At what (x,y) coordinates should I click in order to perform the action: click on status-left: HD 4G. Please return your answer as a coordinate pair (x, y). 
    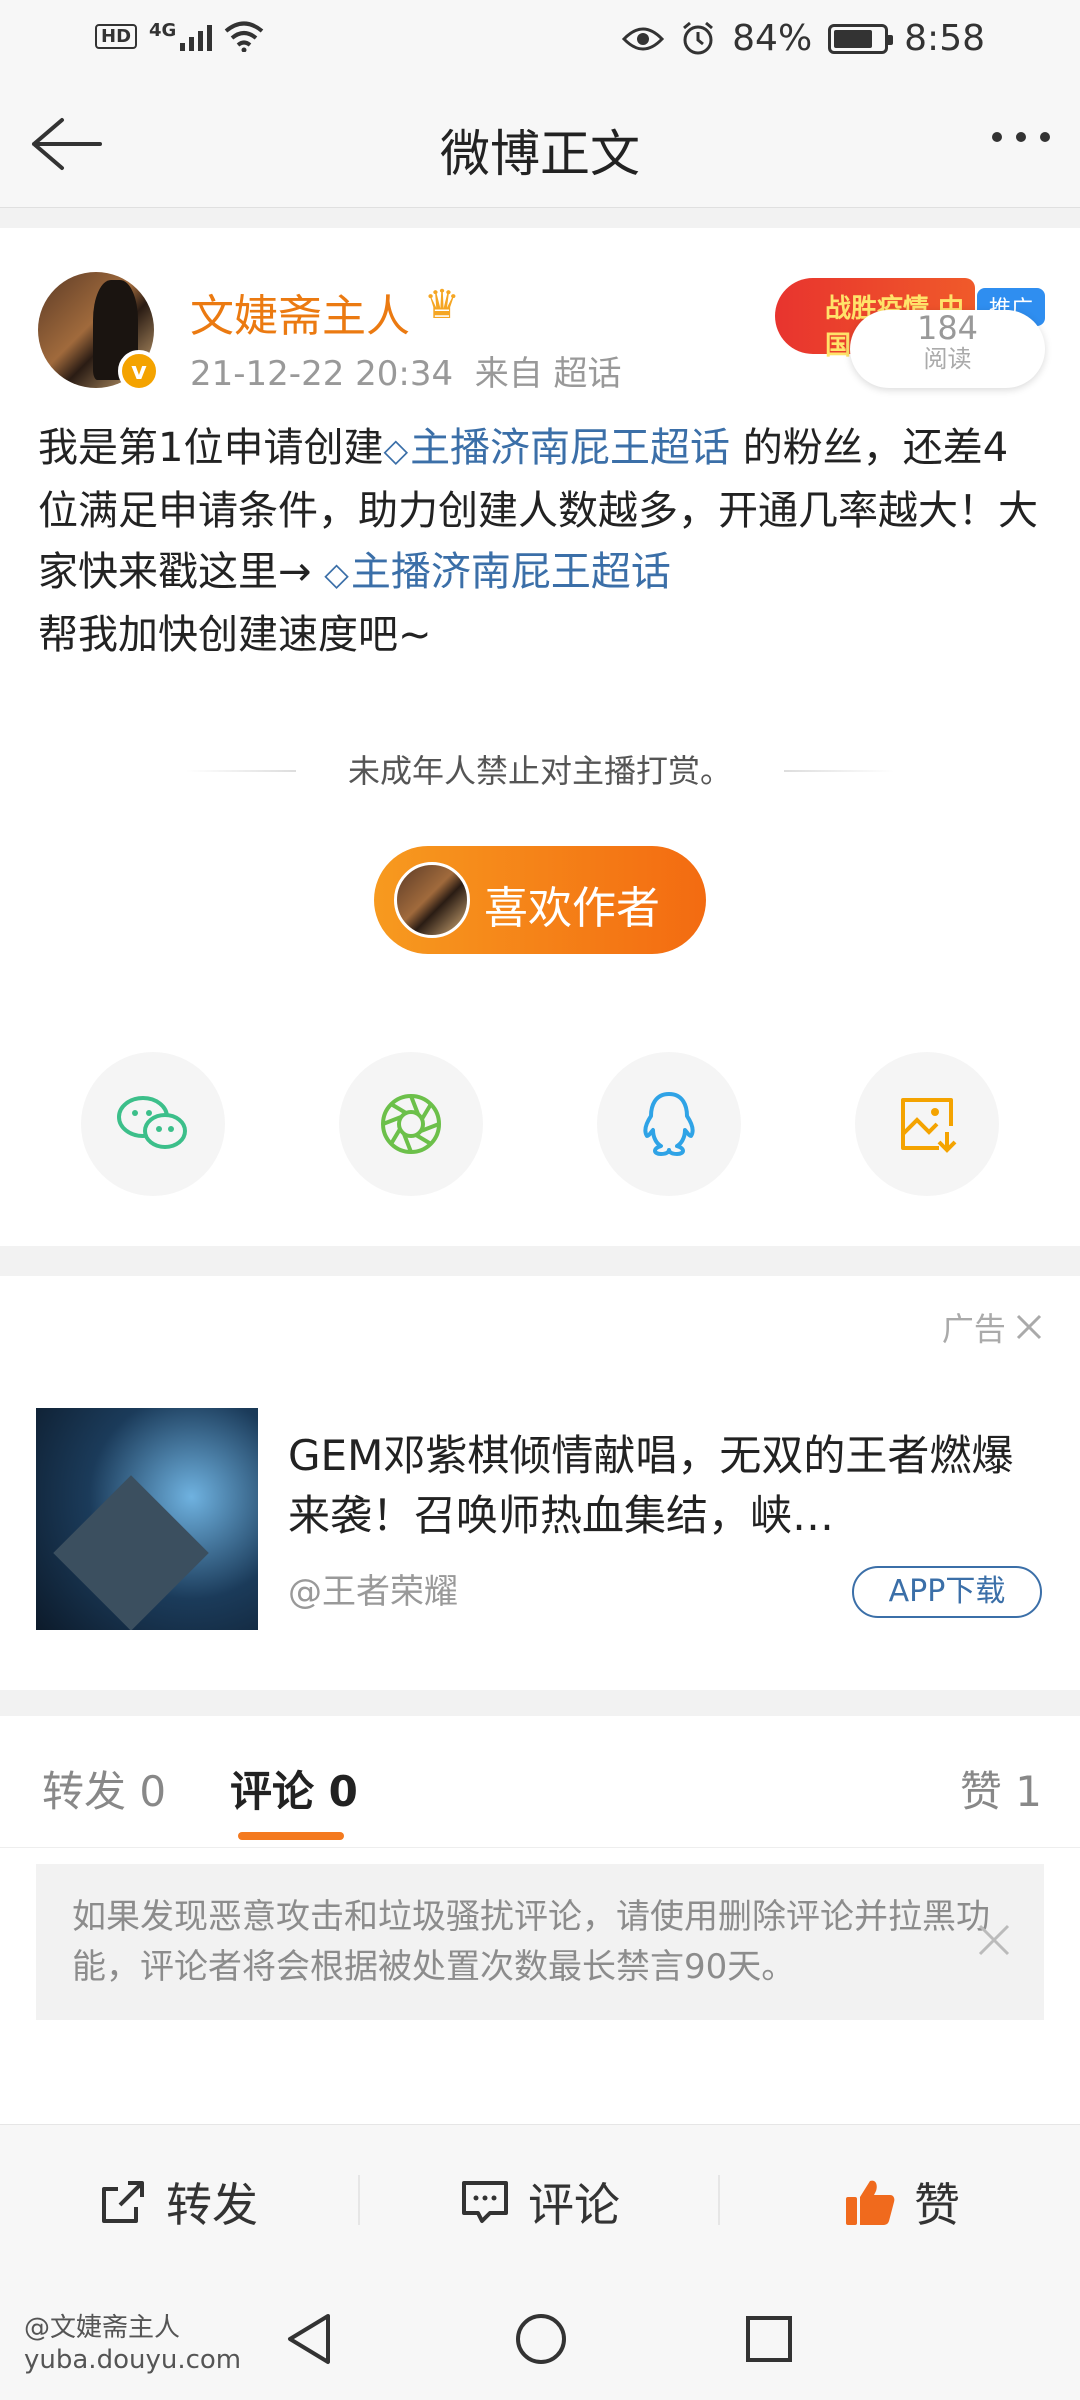
    Looking at the image, I should click on (179, 36).